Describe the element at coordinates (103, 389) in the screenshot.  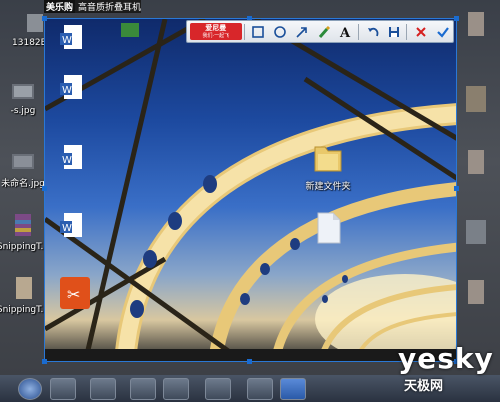
I see `taskbar-app-game` at that location.